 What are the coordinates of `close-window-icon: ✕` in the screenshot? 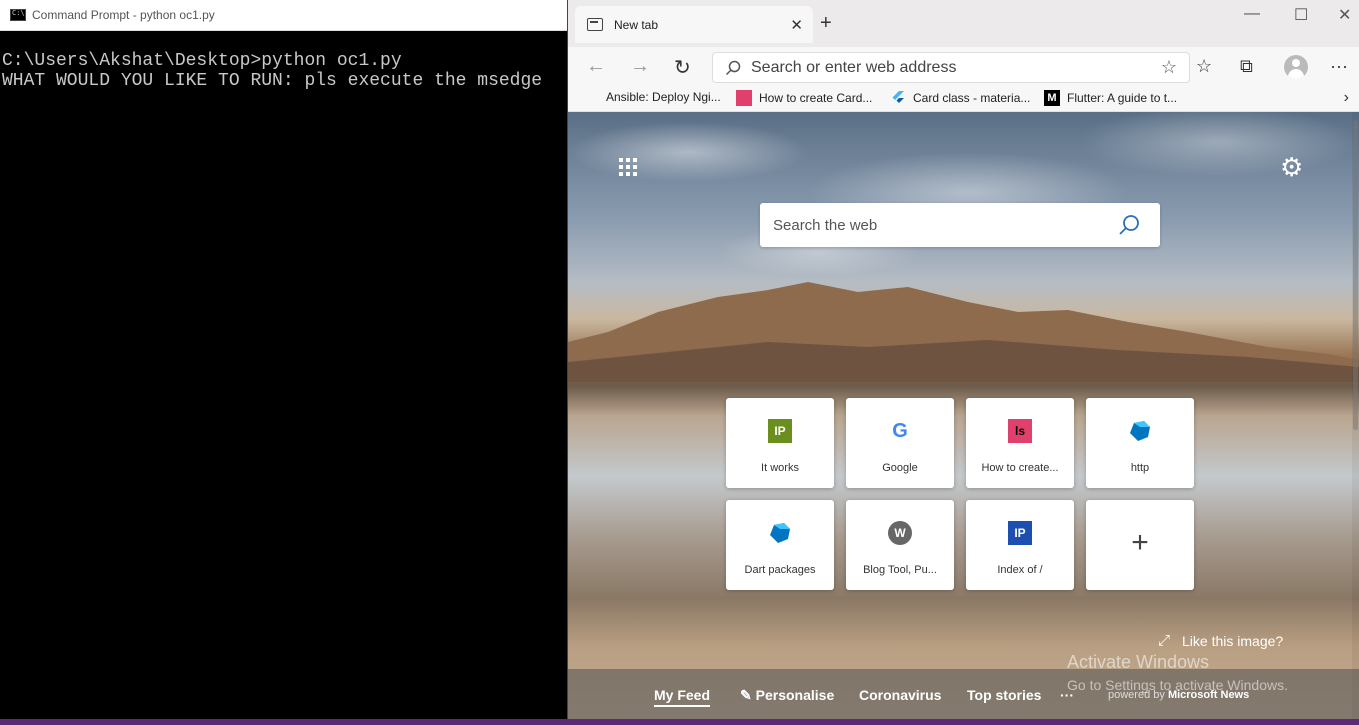 It's located at (1344, 15).